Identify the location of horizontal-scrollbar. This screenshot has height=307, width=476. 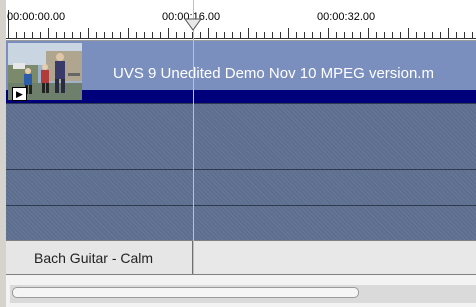
(243, 294).